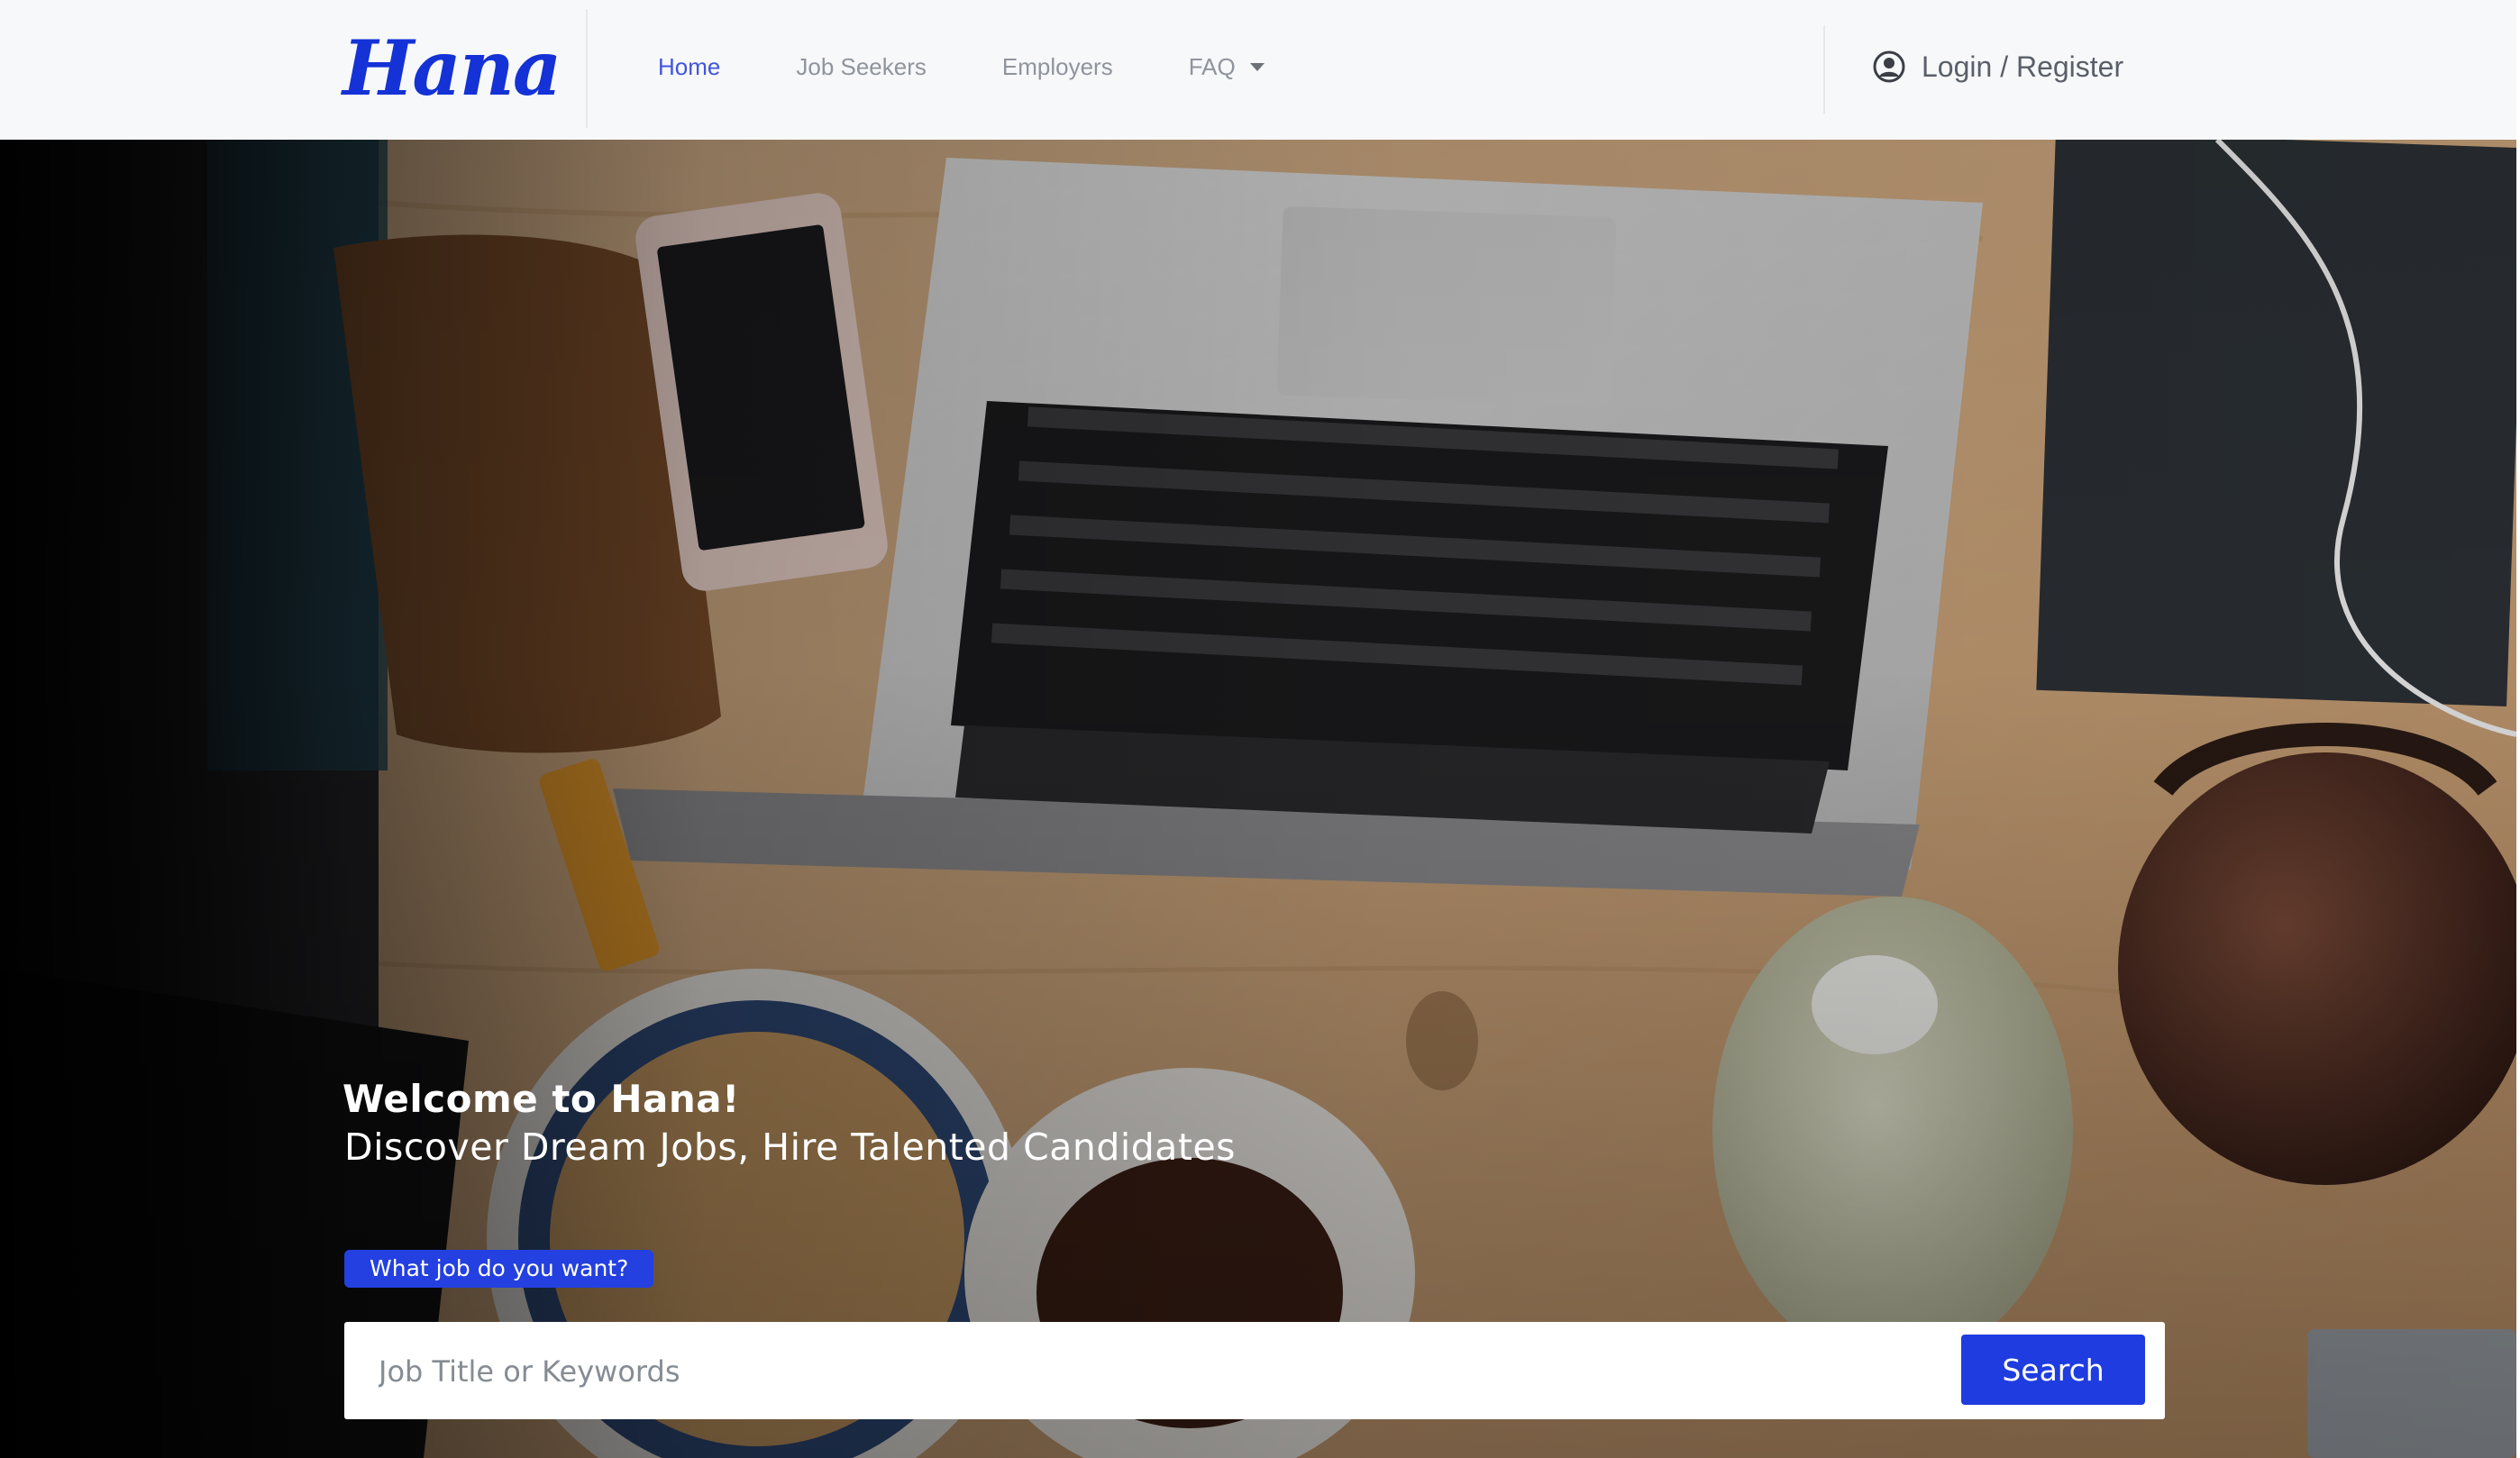 The height and width of the screenshot is (1458, 2520). What do you see at coordinates (1145, 1372) in the screenshot?
I see `job-search-input` at bounding box center [1145, 1372].